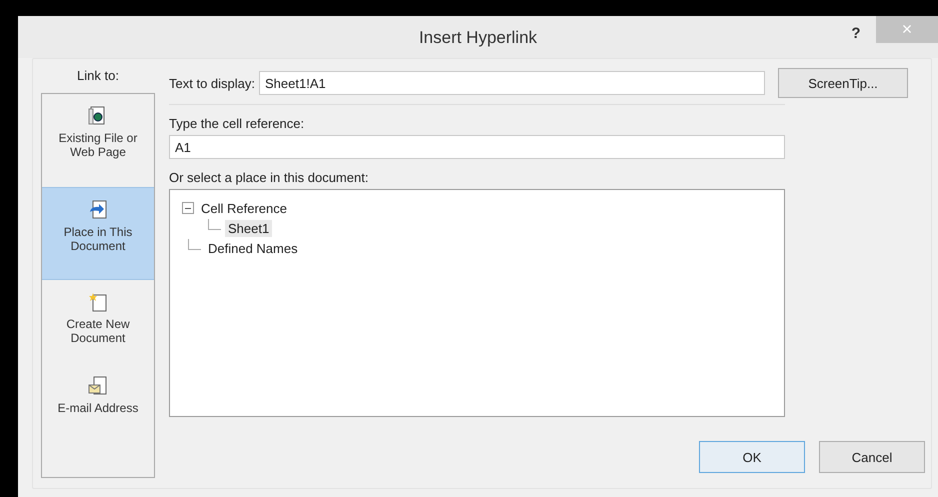 Image resolution: width=938 pixels, height=497 pixels. I want to click on cell-reference-label: Type the cell reference:, so click(237, 124).